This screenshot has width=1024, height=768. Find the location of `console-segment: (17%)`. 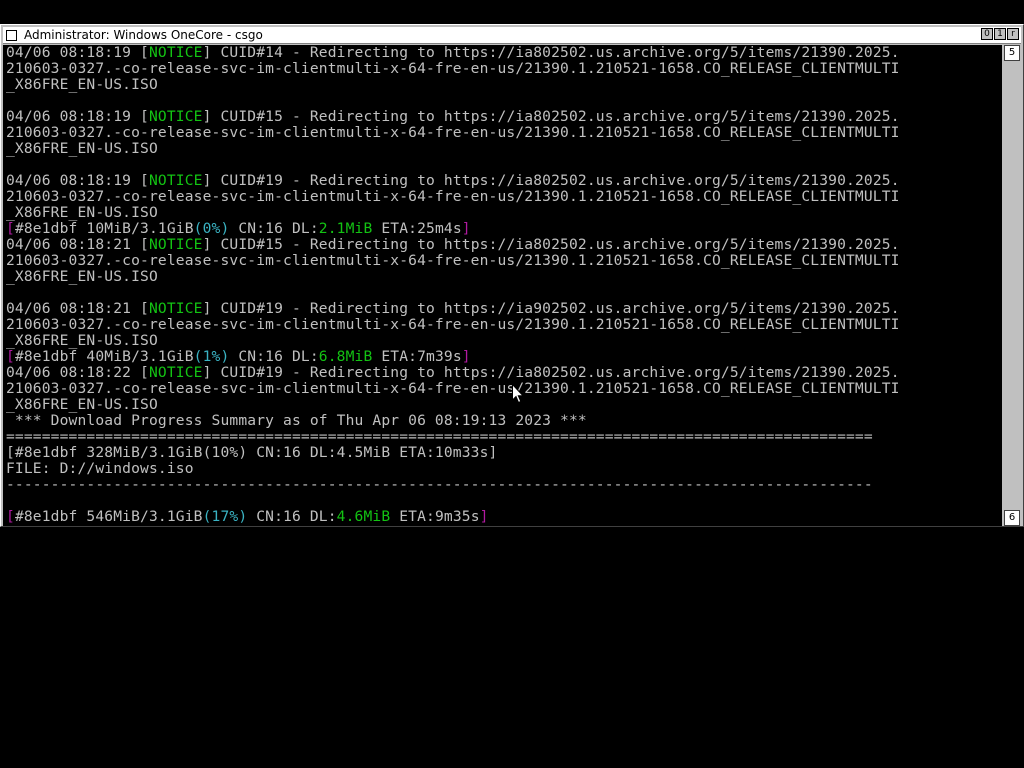

console-segment: (17%) is located at coordinates (225, 516).